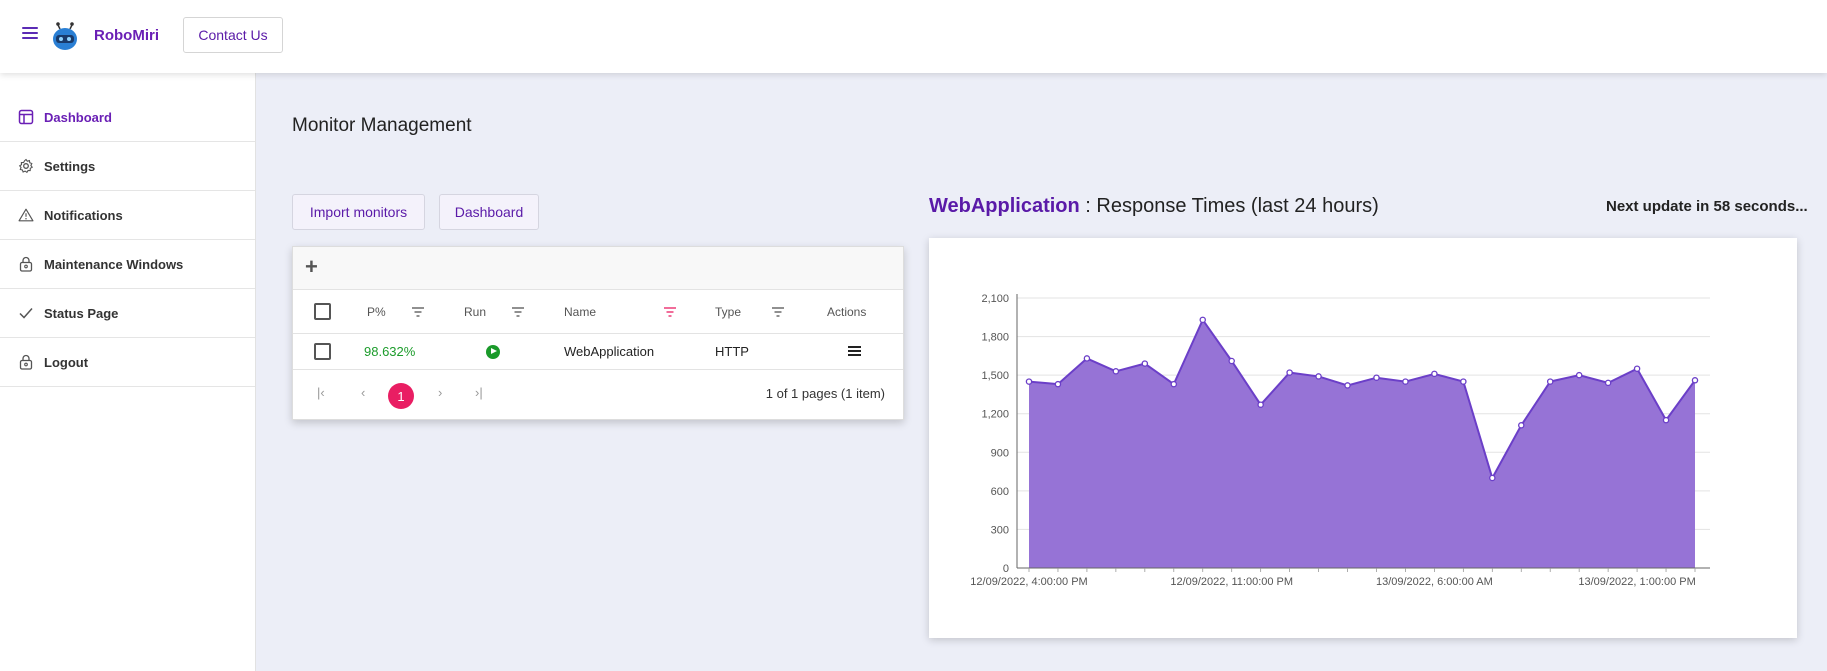 This screenshot has width=1827, height=671. Describe the element at coordinates (1229, 206) in the screenshot. I see `chart-title-suffix: : Response Times (last 24 hours)` at that location.